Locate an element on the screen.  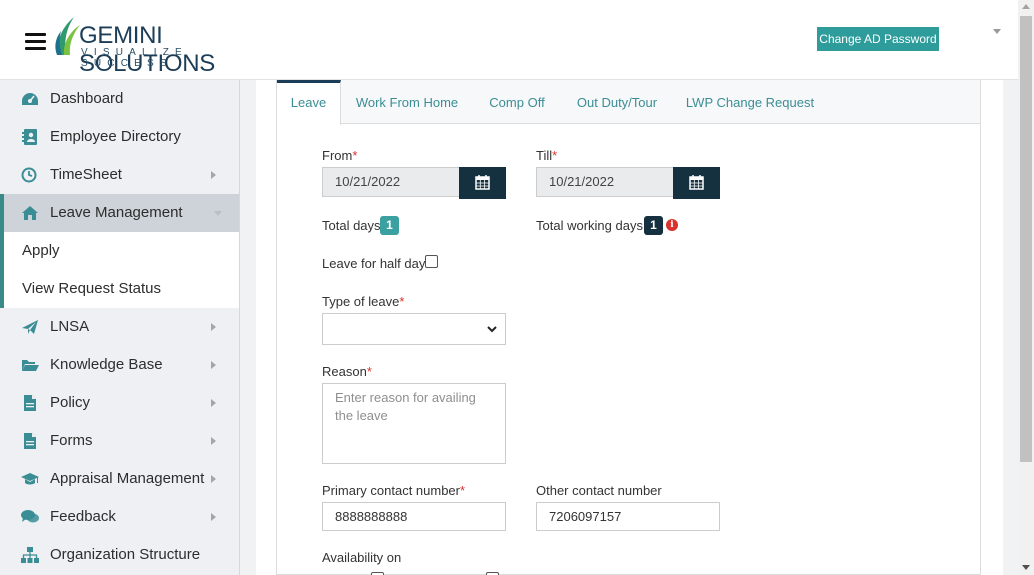
scrollbar-thumb is located at coordinates (1026, 239).